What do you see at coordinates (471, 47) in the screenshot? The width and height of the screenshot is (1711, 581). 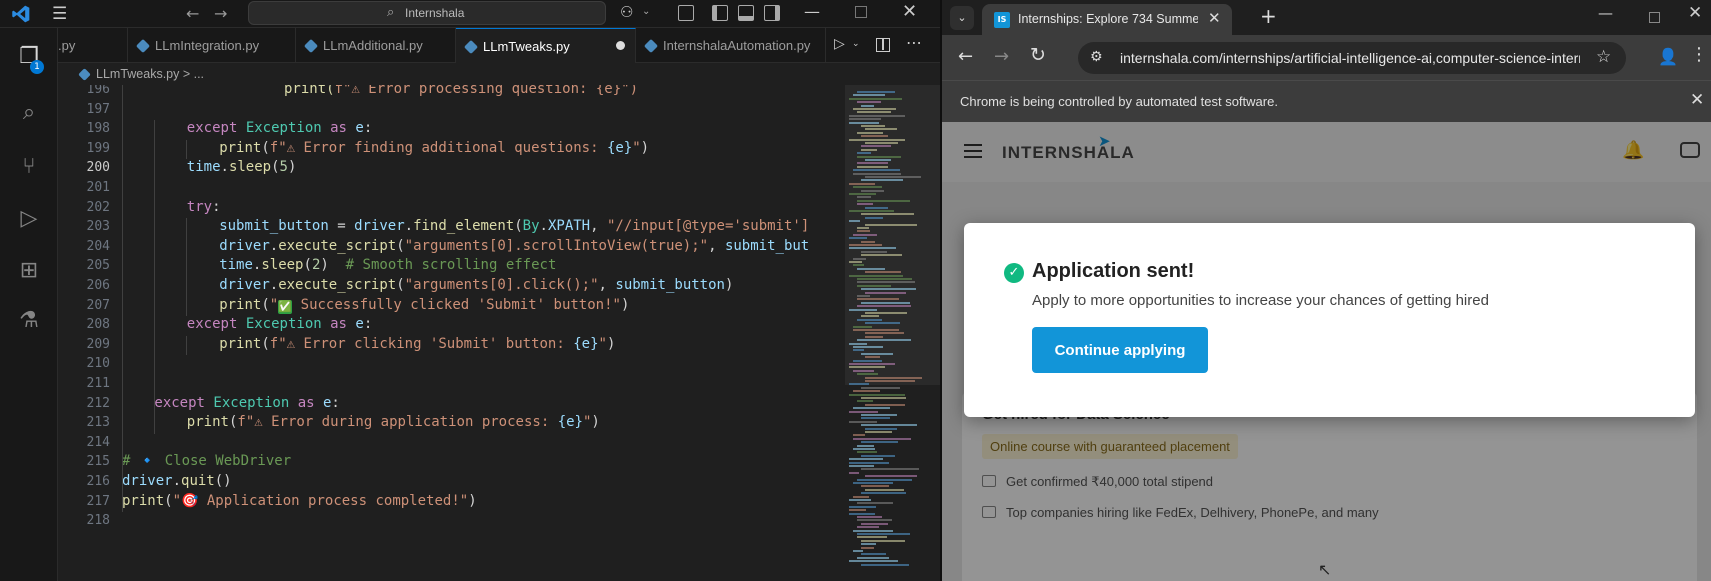 I see `python-file-icon` at bounding box center [471, 47].